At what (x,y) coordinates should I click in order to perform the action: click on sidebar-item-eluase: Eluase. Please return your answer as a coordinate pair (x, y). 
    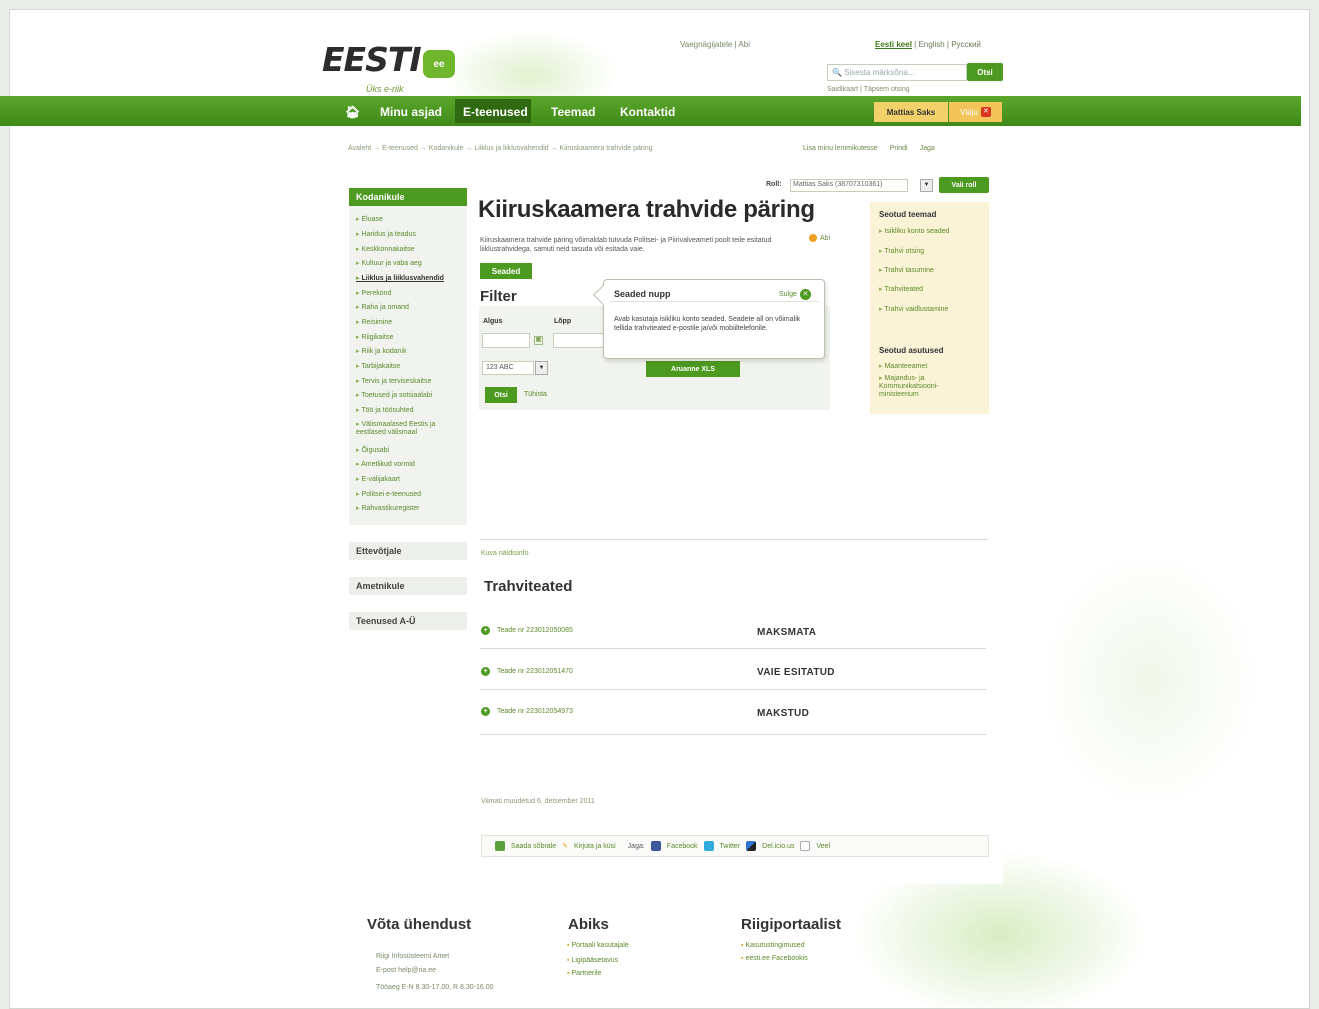
    Looking at the image, I should click on (369, 219).